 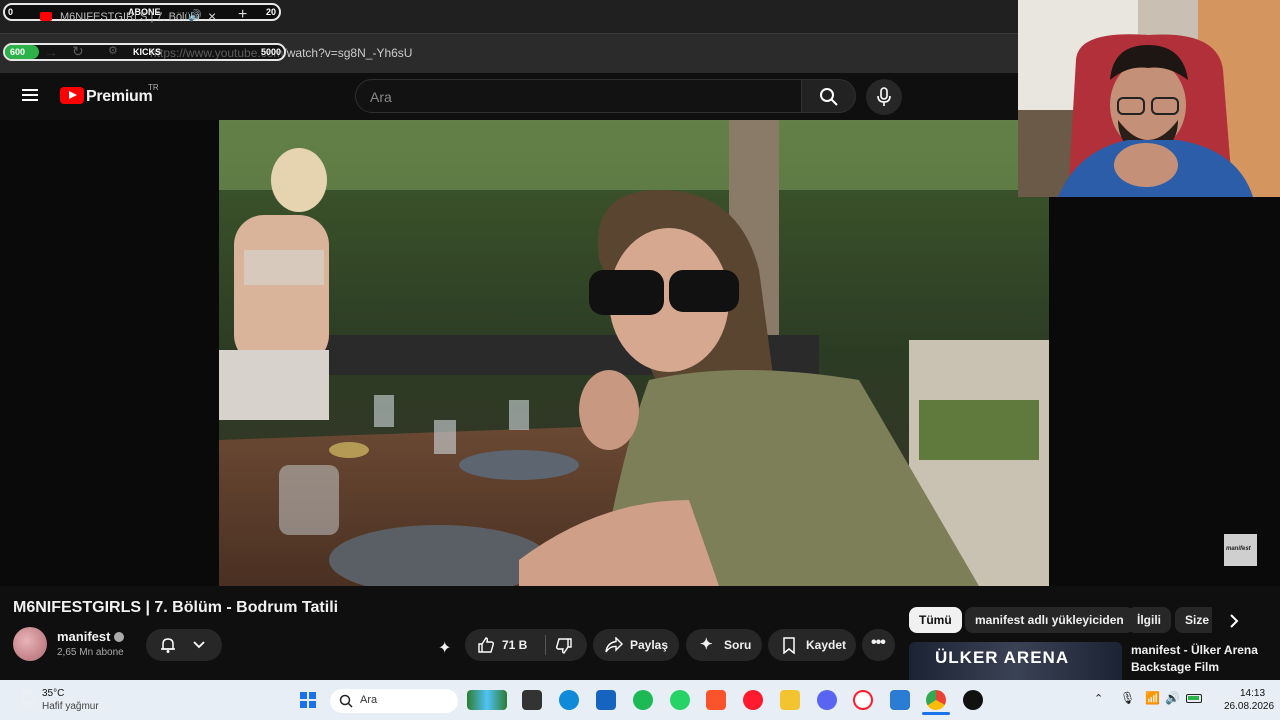 I want to click on weather-icon: 🌦, so click(x=28, y=698).